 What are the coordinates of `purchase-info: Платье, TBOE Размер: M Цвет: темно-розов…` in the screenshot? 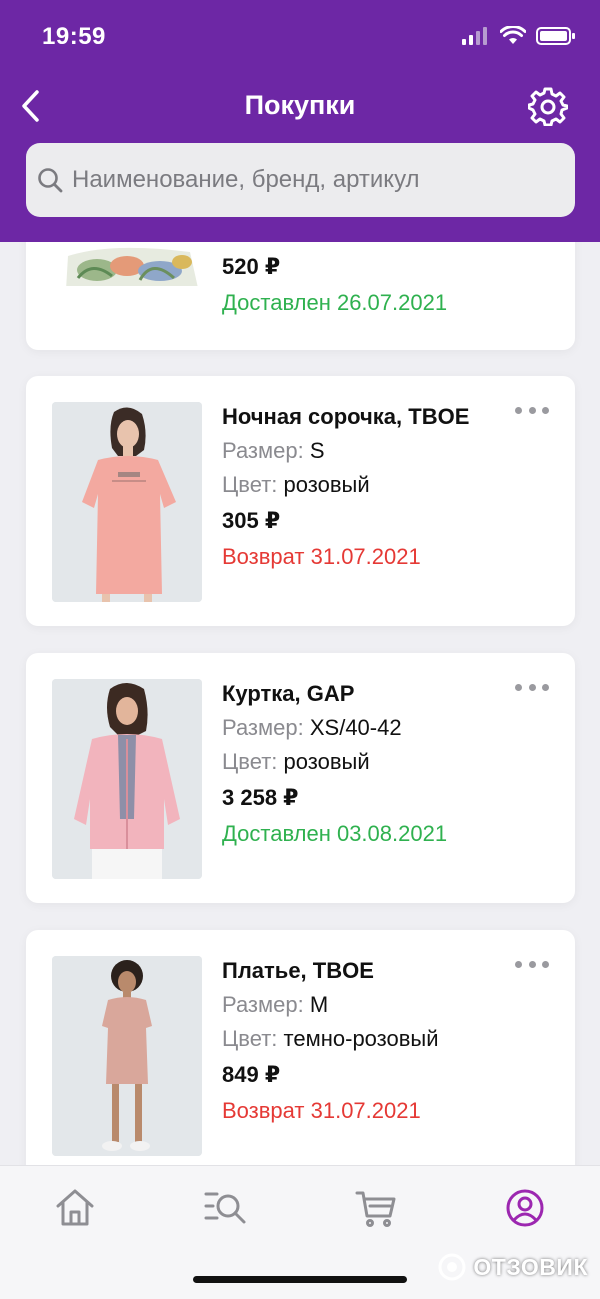 It's located at (330, 1041).